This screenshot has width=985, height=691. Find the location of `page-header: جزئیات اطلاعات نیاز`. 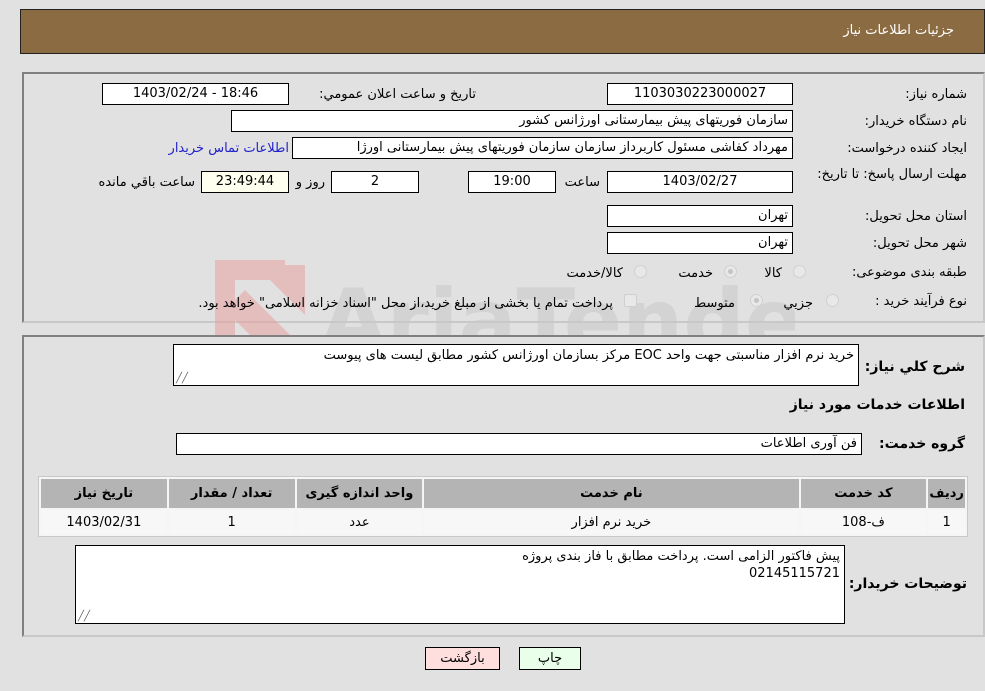

page-header: جزئیات اطلاعات نیاز is located at coordinates (502, 31).